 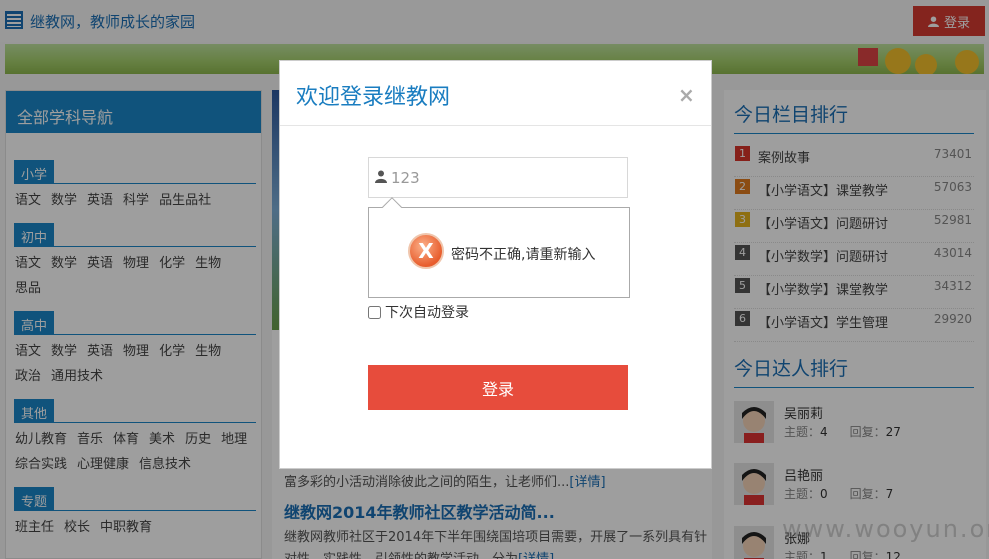 What do you see at coordinates (426, 251) in the screenshot?
I see `error-icon: X` at bounding box center [426, 251].